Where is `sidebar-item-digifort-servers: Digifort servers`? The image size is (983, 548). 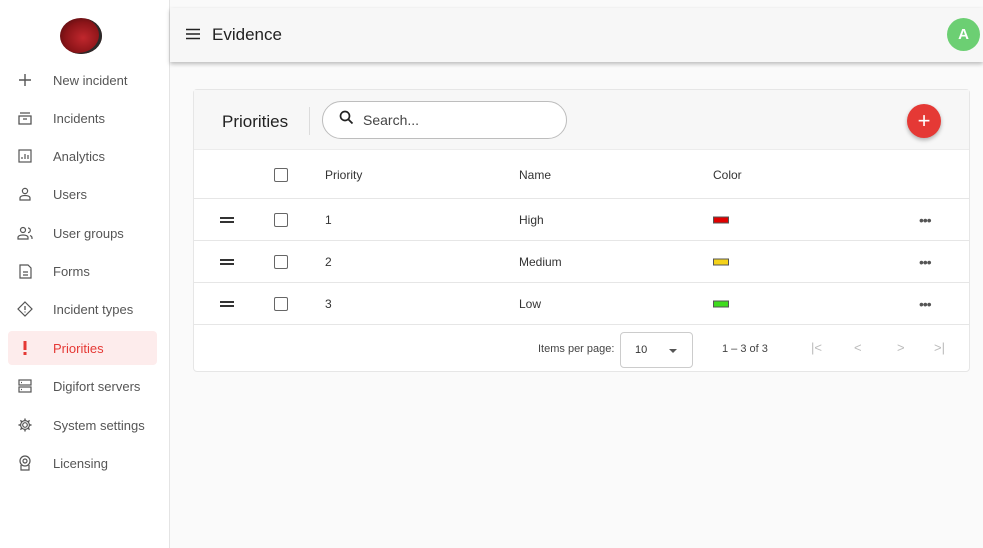
sidebar-item-digifort-servers: Digifort servers is located at coordinates (82, 386).